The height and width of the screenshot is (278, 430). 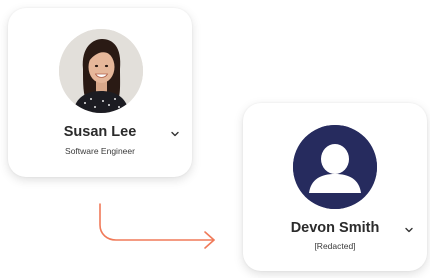 I want to click on user-silhouette-graphic, so click(x=335, y=167).